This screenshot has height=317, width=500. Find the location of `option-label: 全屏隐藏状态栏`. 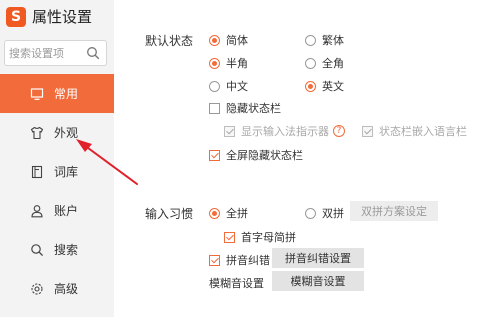

option-label: 全屏隐藏状态栏 is located at coordinates (264, 155).